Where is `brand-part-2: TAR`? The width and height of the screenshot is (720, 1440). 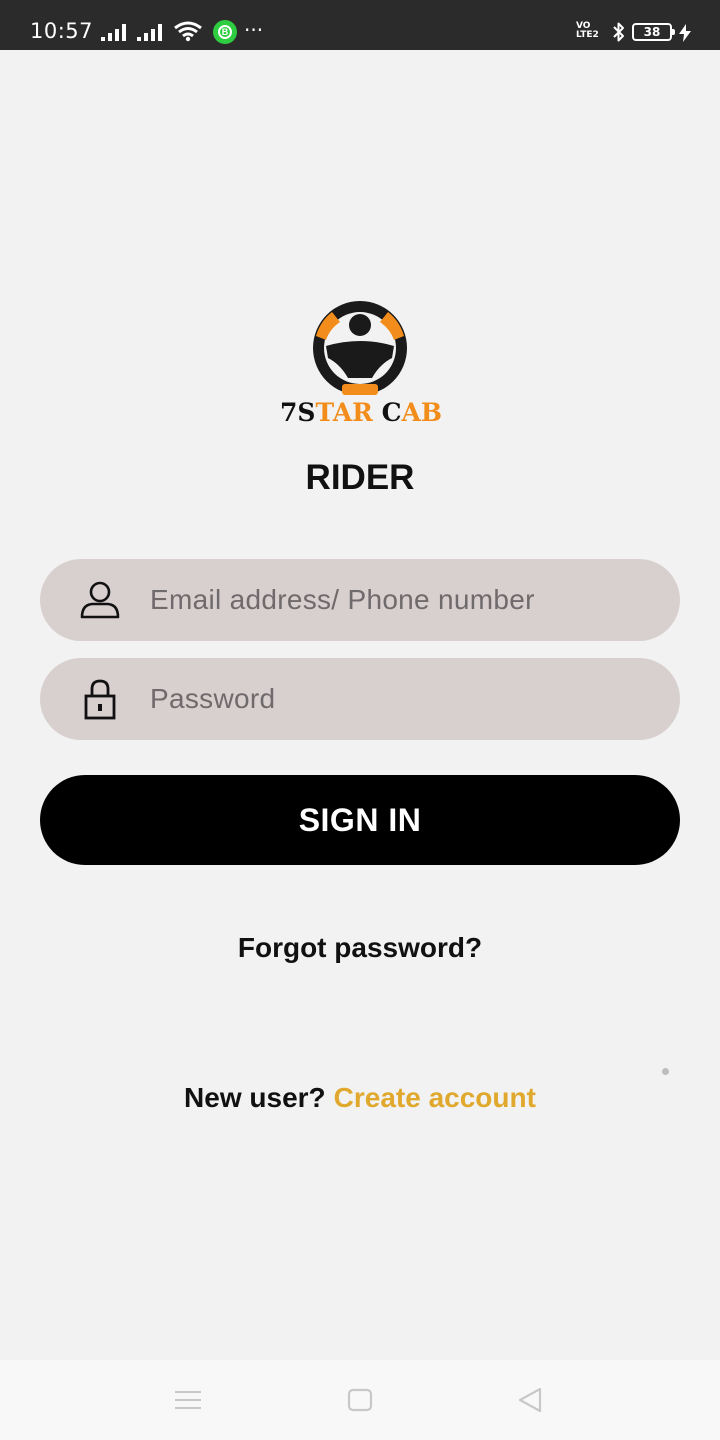 brand-part-2: TAR is located at coordinates (344, 412).